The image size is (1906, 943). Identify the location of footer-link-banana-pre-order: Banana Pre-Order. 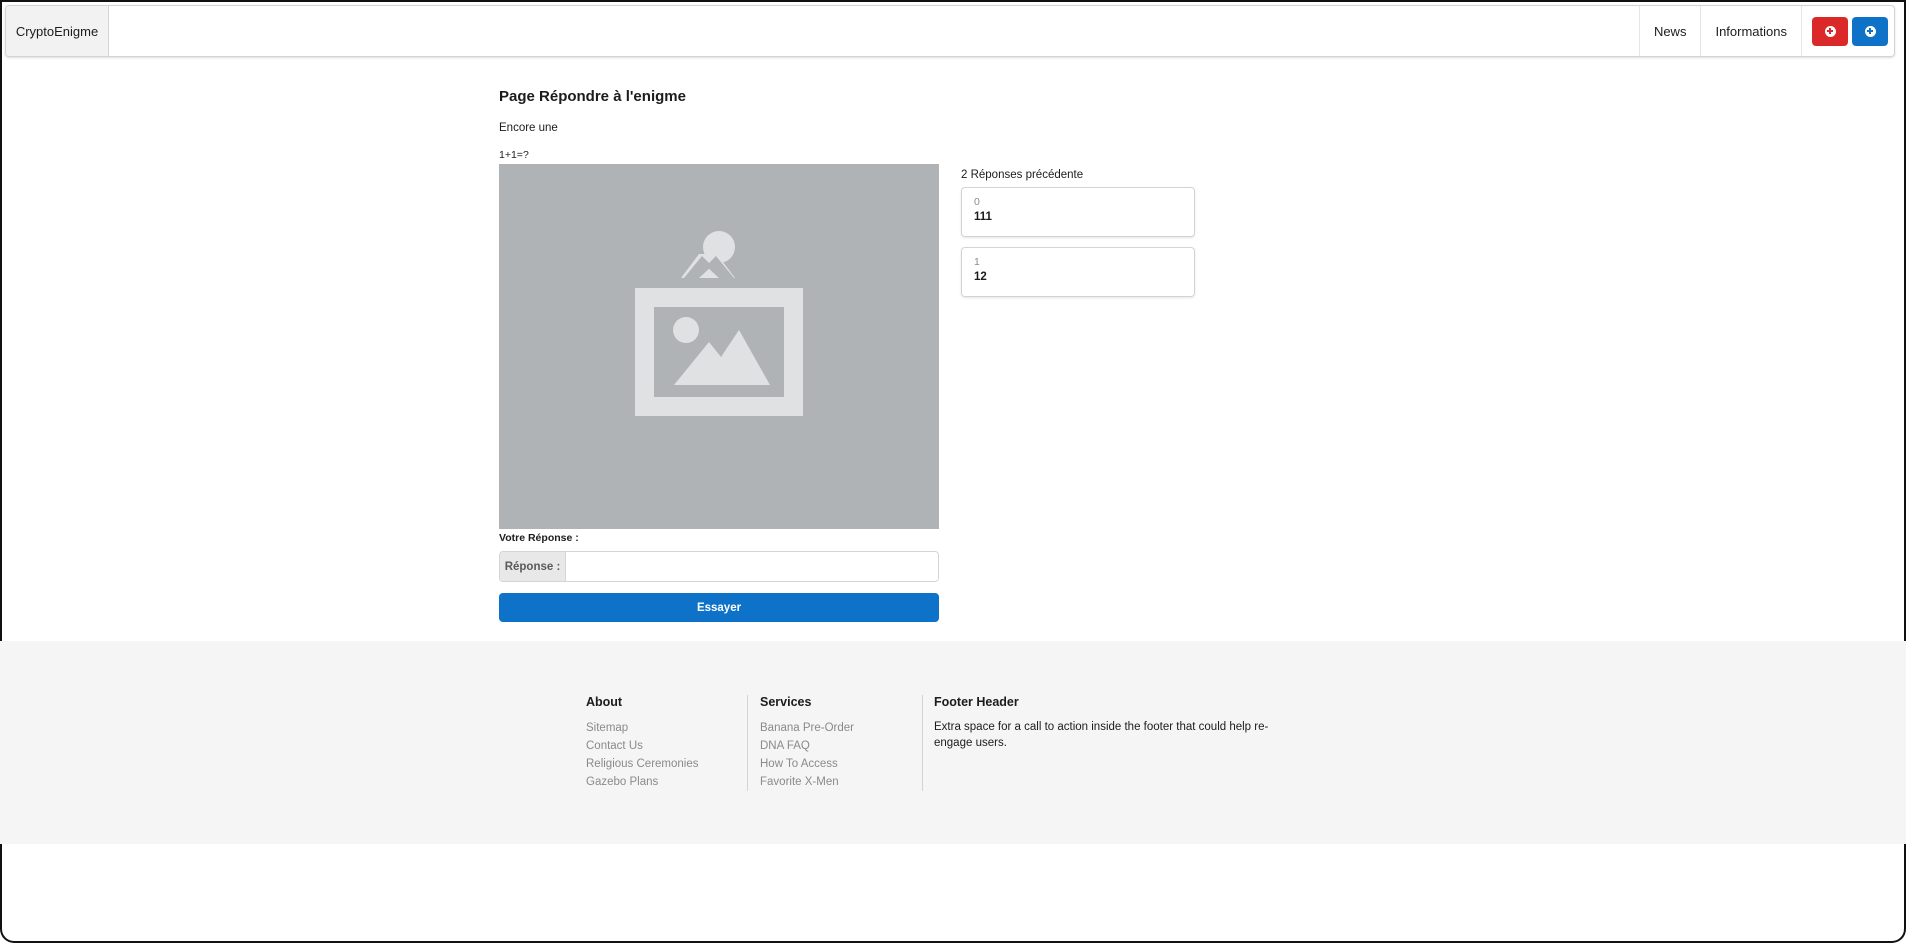
(841, 728).